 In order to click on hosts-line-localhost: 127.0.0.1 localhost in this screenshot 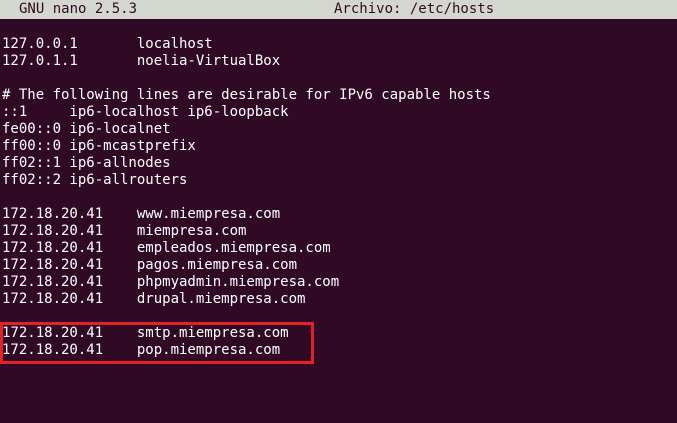, I will do `click(107, 44)`.